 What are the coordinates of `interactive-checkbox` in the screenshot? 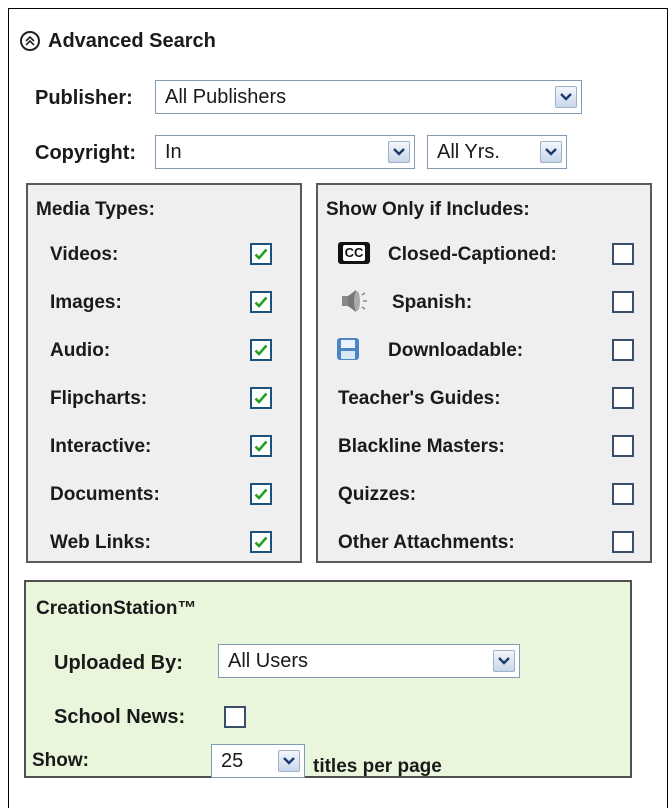 It's located at (261, 446).